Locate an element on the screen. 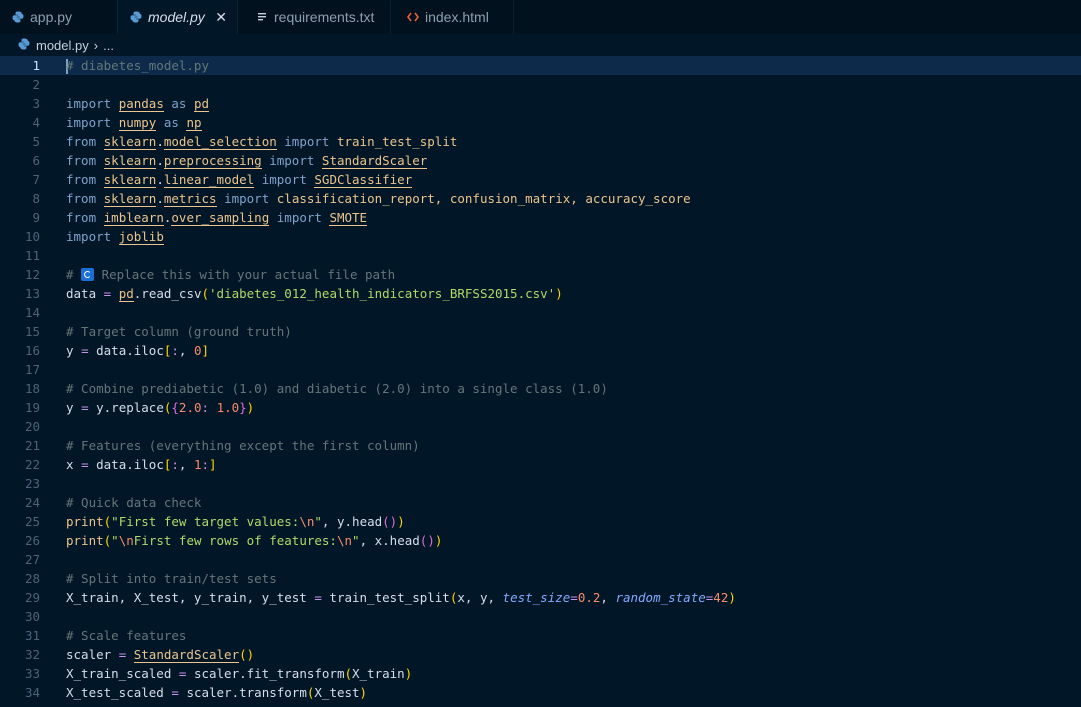 This screenshot has width=1081, height=707. bracket: ] is located at coordinates (205, 350).